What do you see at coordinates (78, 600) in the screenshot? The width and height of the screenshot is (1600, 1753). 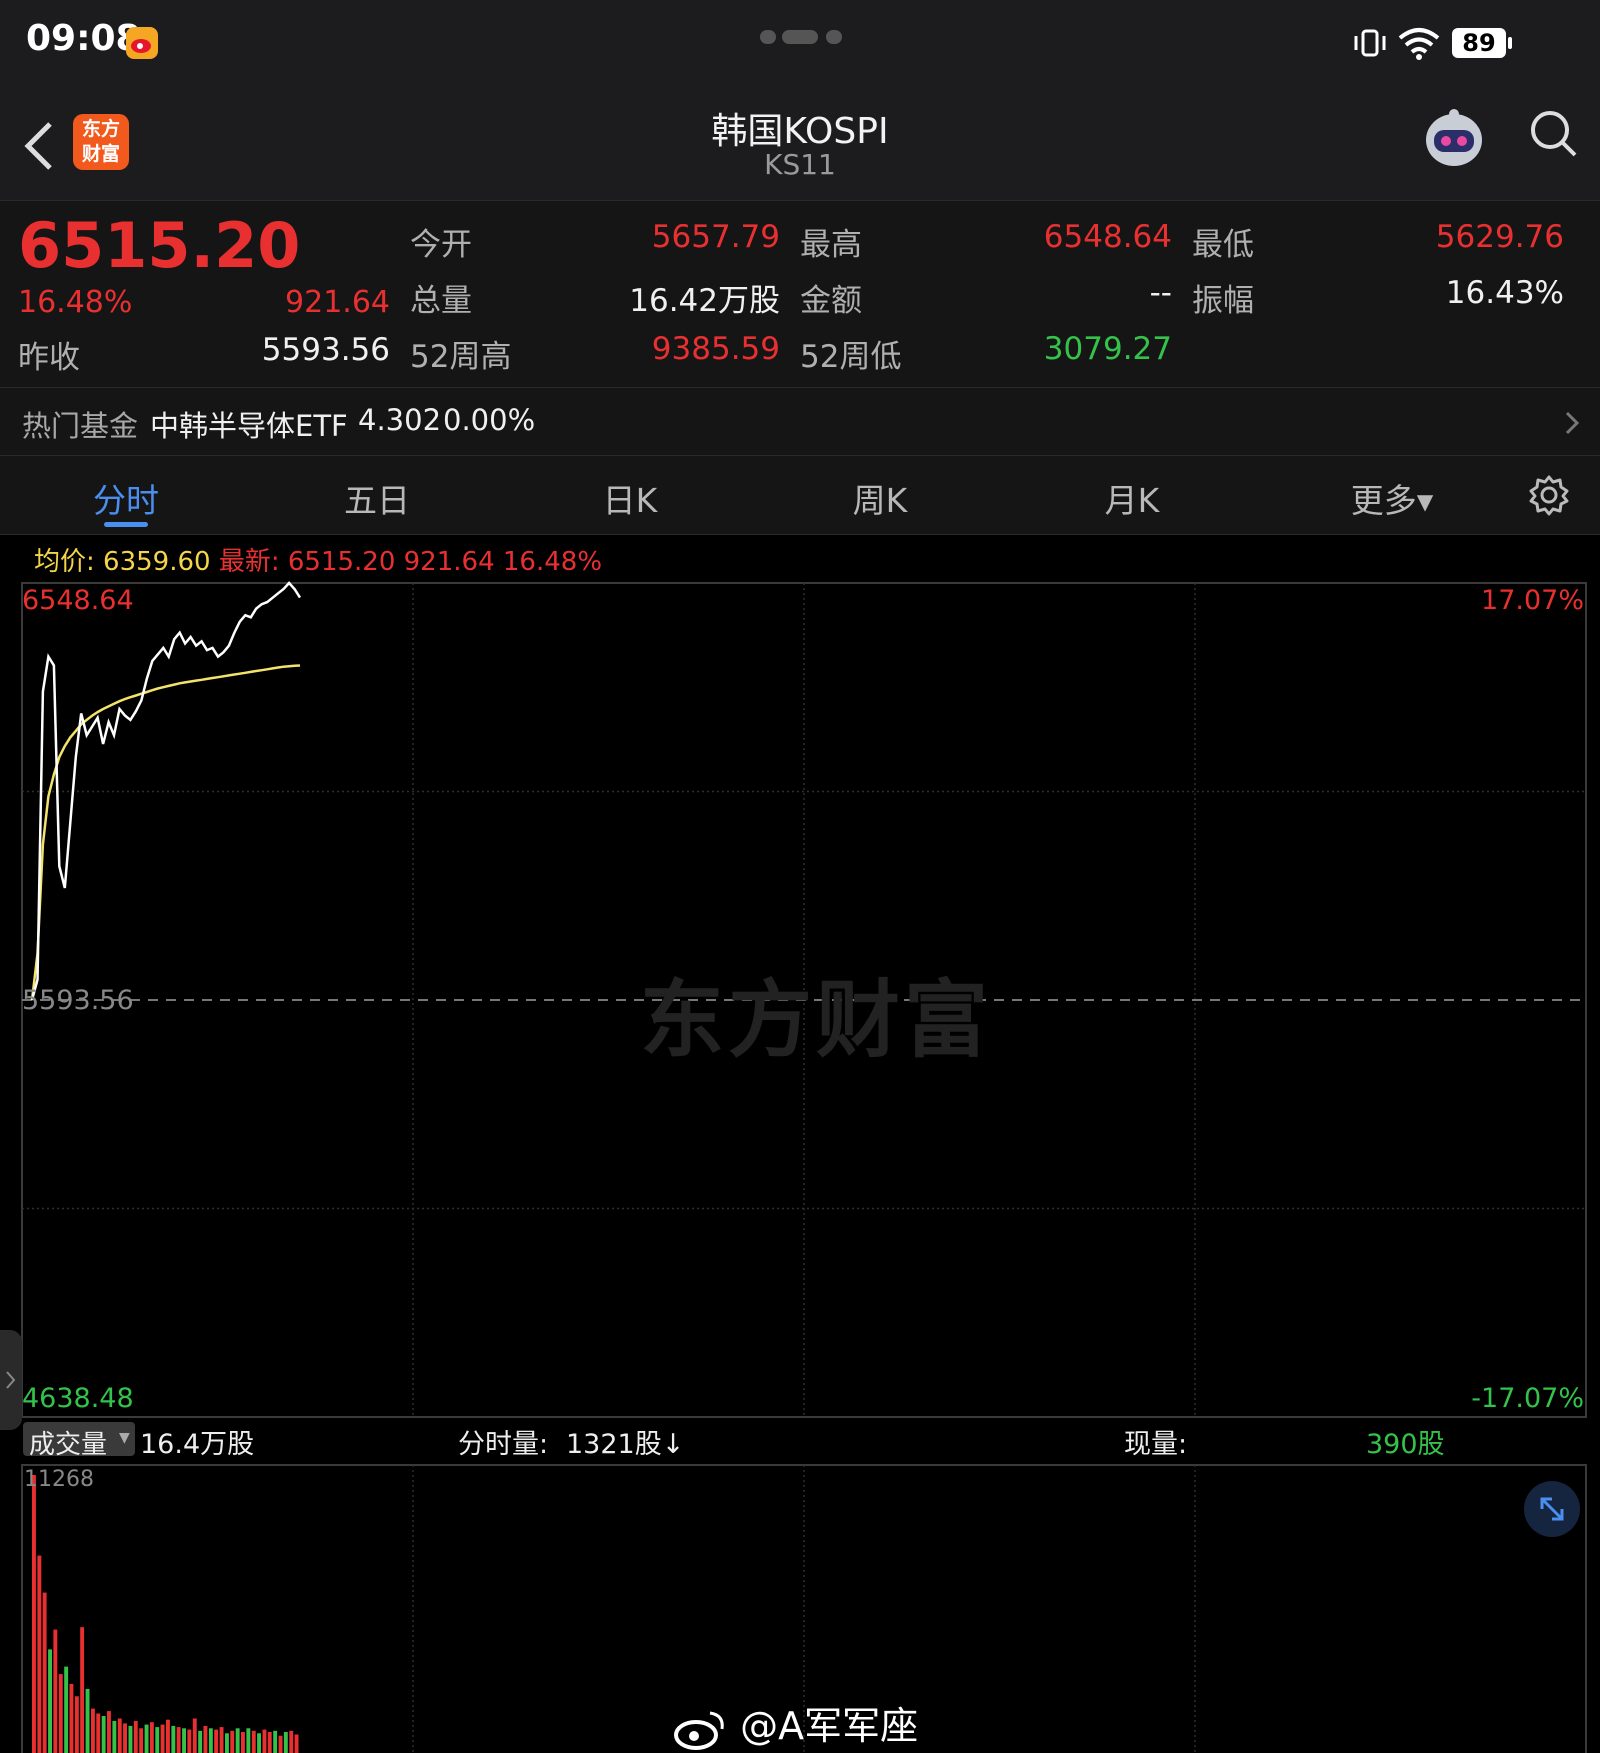 I see `axis-top-price: 6548.64` at bounding box center [78, 600].